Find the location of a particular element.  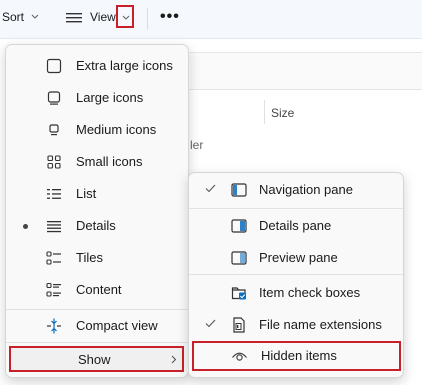

file-extension-icon is located at coordinates (239, 325).